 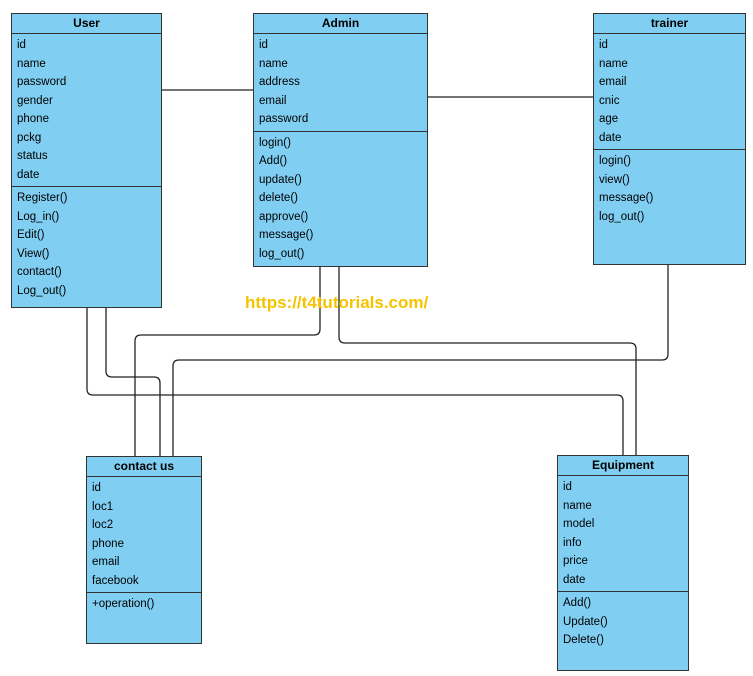 What do you see at coordinates (103, 525) in the screenshot?
I see `attribute: loc2` at bounding box center [103, 525].